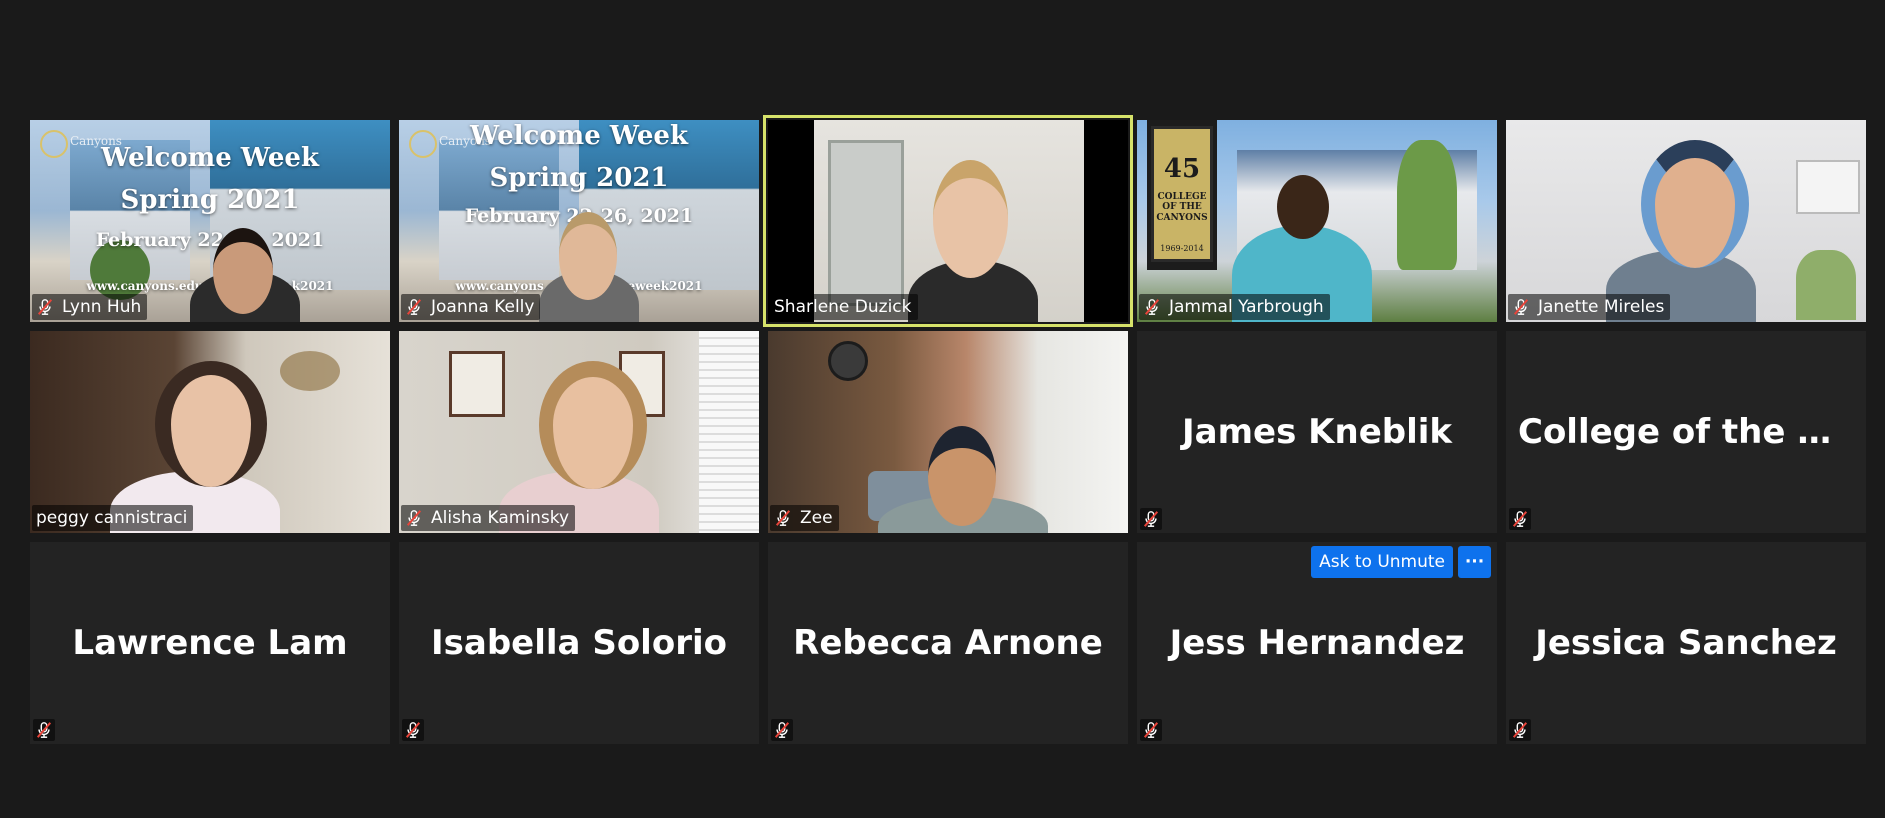 The width and height of the screenshot is (1885, 818). I want to click on participant-tile-alisha-kaminsky: Alisha Kaminsky, so click(579, 432).